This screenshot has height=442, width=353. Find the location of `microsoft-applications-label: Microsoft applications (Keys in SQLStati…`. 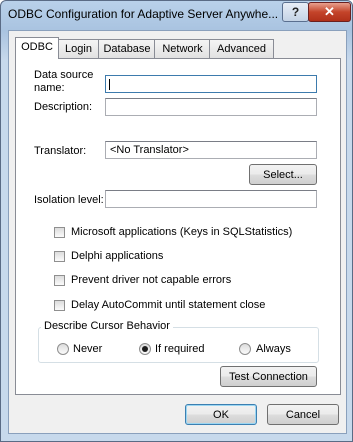

microsoft-applications-label: Microsoft applications (Keys in SQLStati… is located at coordinates (181, 232).